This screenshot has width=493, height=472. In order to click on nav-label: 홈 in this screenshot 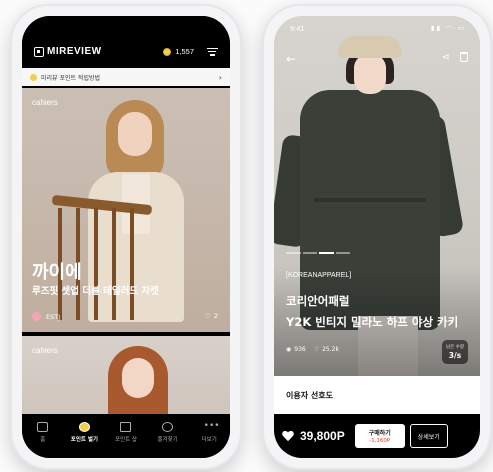, I will do `click(43, 440)`.